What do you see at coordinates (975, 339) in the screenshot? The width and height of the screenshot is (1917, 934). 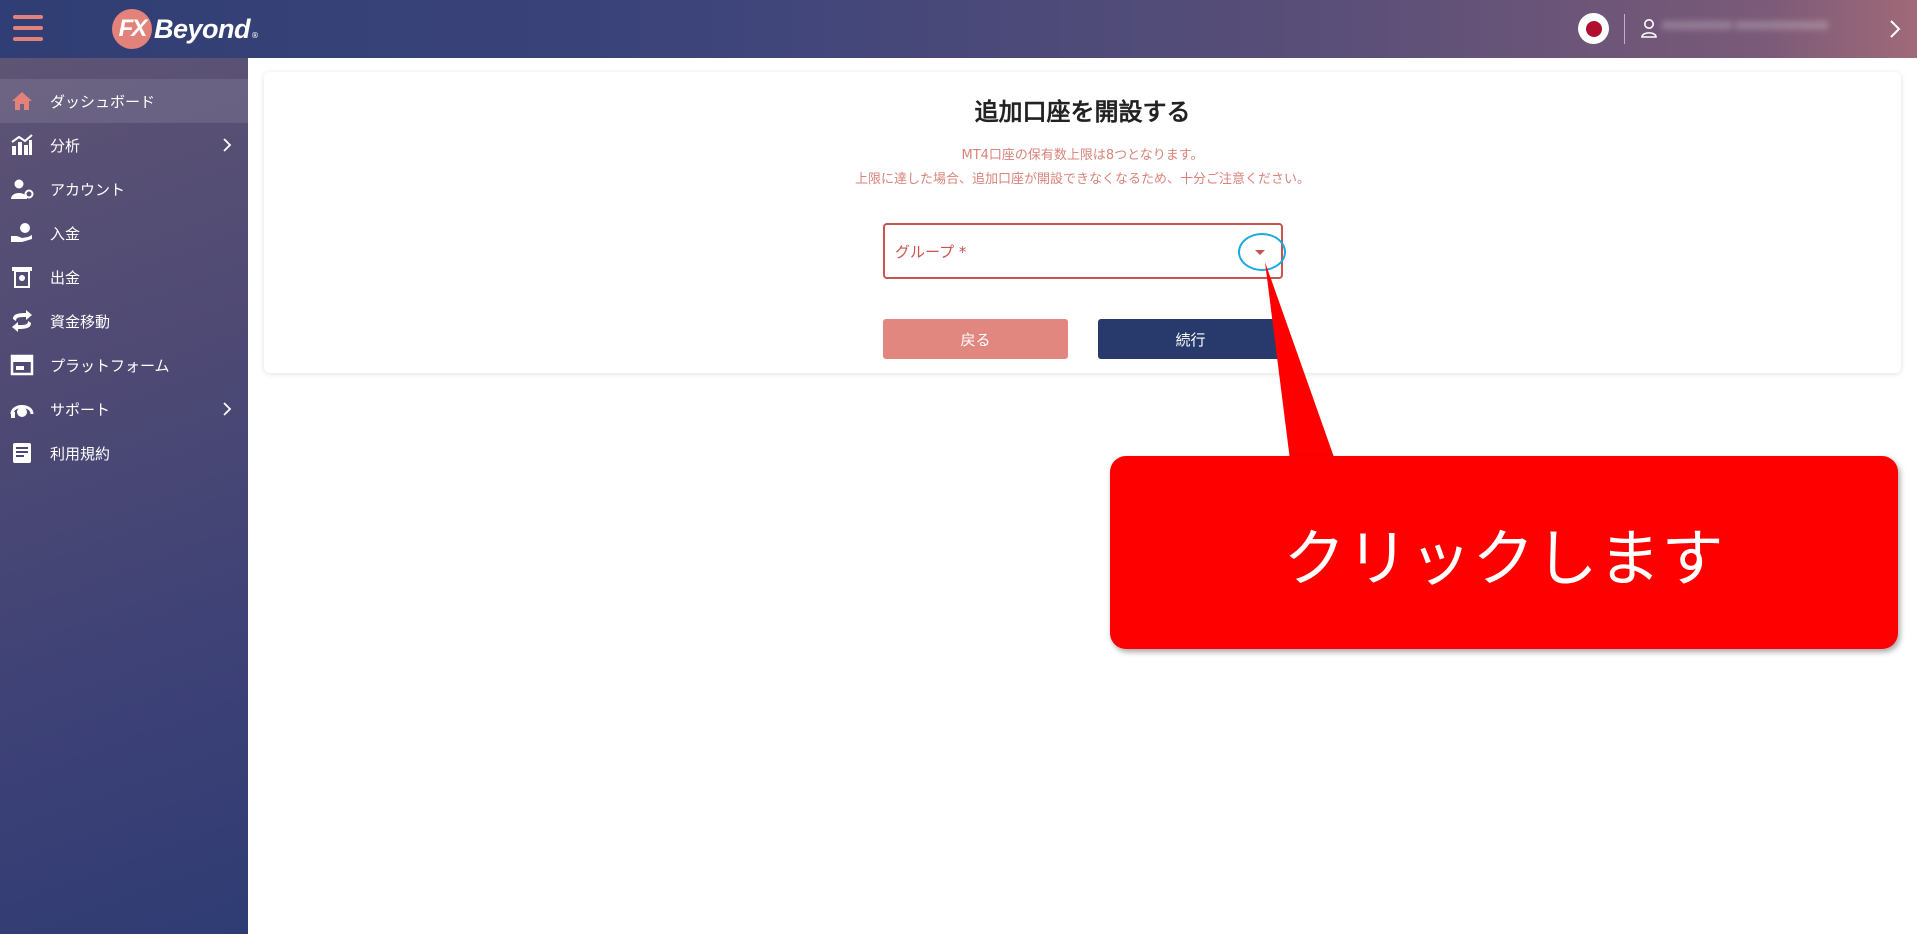 I see `back-button: 戻る` at bounding box center [975, 339].